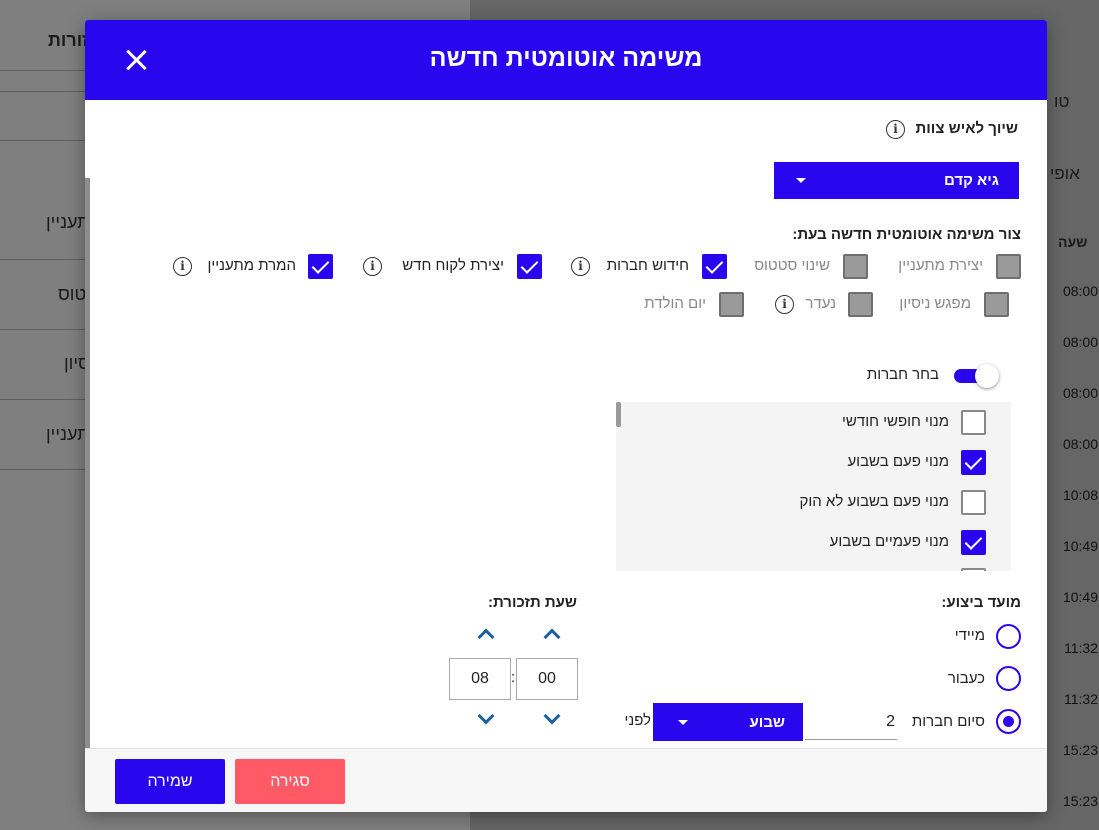  What do you see at coordinates (731, 304) in the screenshot?
I see `trigger-checkbox-birthday` at bounding box center [731, 304].